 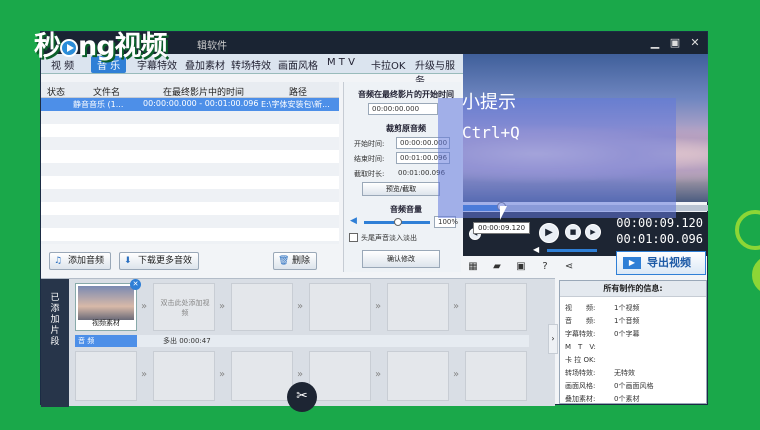 What do you see at coordinates (675, 43) in the screenshot?
I see `maximize-icon: ▣` at bounding box center [675, 43].